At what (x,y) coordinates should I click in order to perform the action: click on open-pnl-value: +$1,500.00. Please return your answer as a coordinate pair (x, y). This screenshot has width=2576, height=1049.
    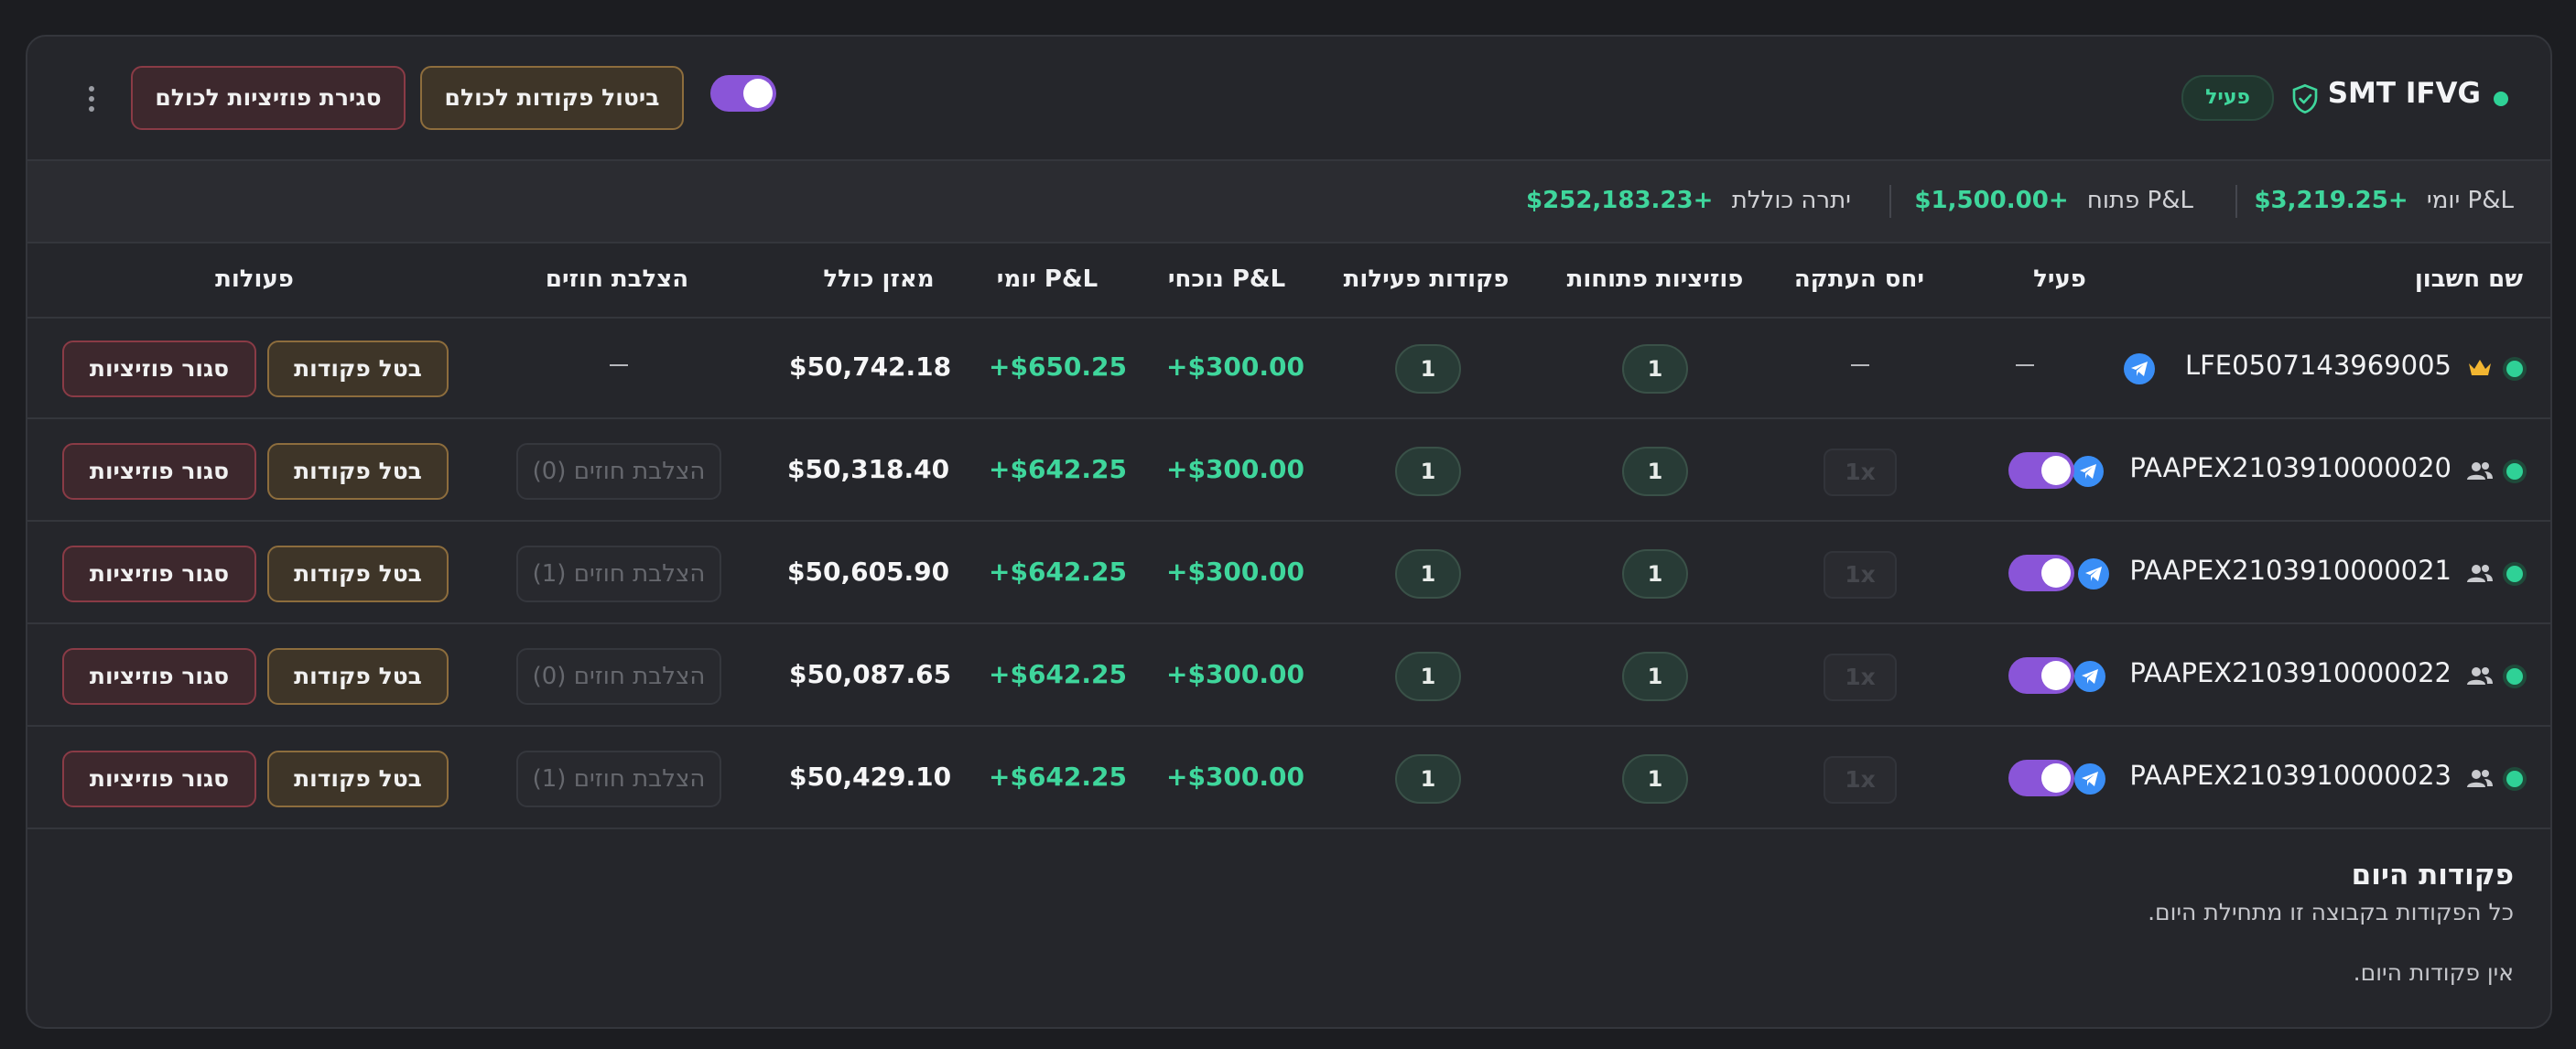
    Looking at the image, I should click on (1992, 201).